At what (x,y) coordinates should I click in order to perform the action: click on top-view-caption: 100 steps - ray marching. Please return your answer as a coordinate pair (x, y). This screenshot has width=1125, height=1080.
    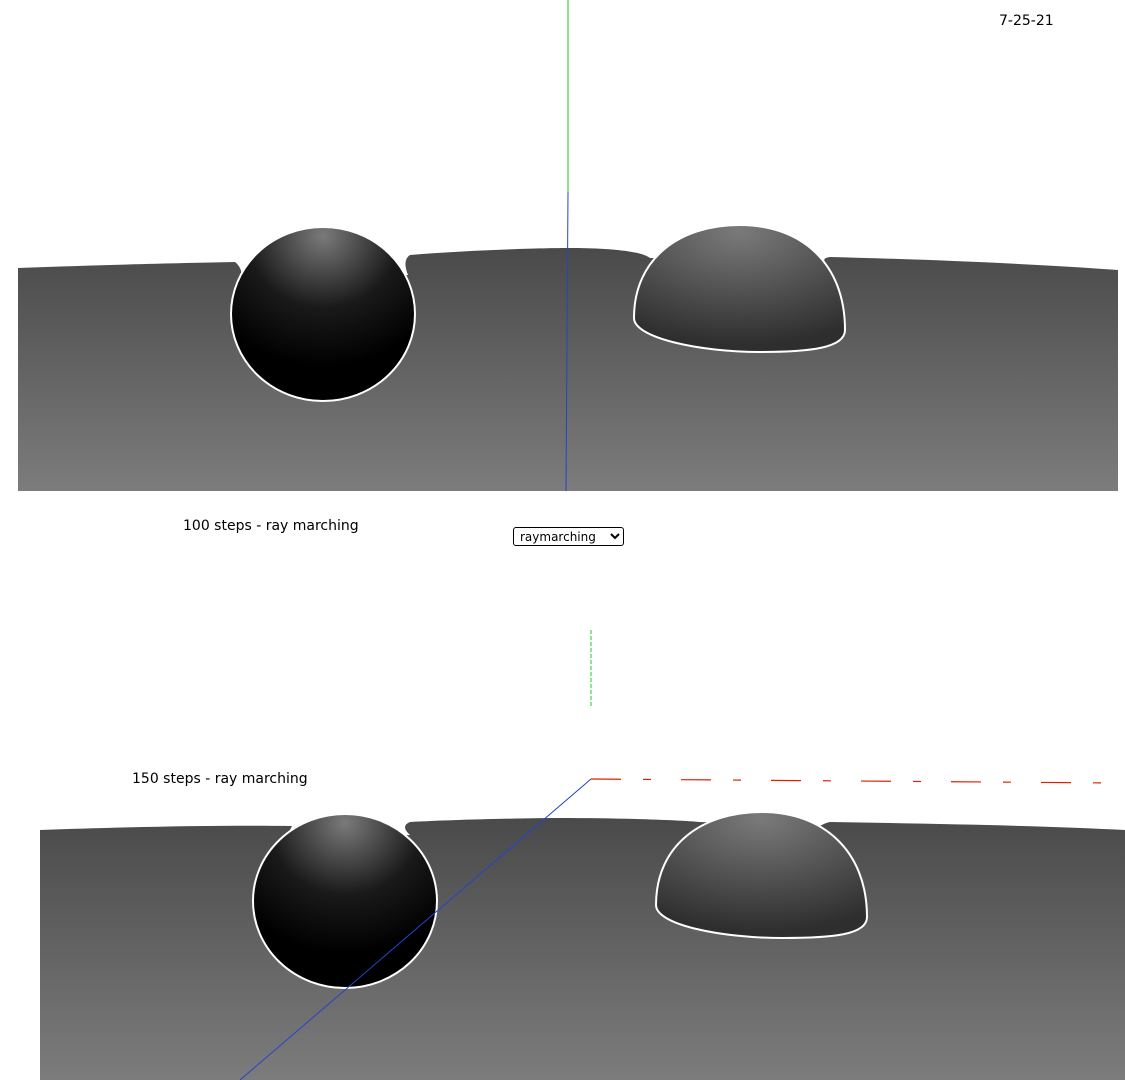
    Looking at the image, I should click on (271, 526).